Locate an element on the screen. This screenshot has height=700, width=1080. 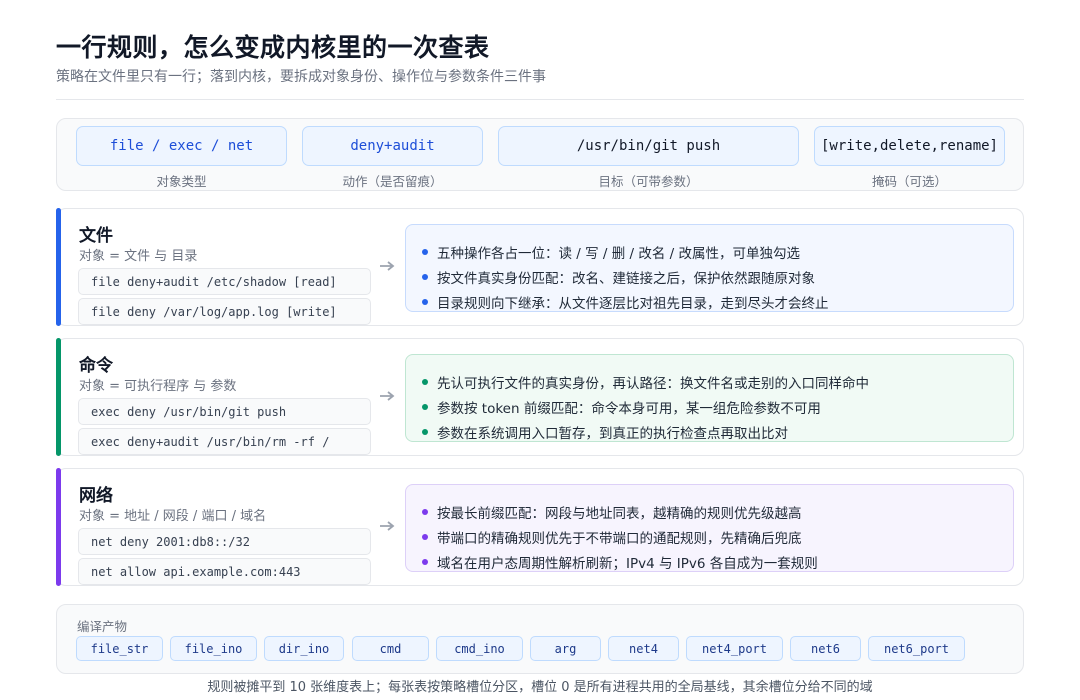
compiled-output-label: 编译产物 is located at coordinates (102, 626).